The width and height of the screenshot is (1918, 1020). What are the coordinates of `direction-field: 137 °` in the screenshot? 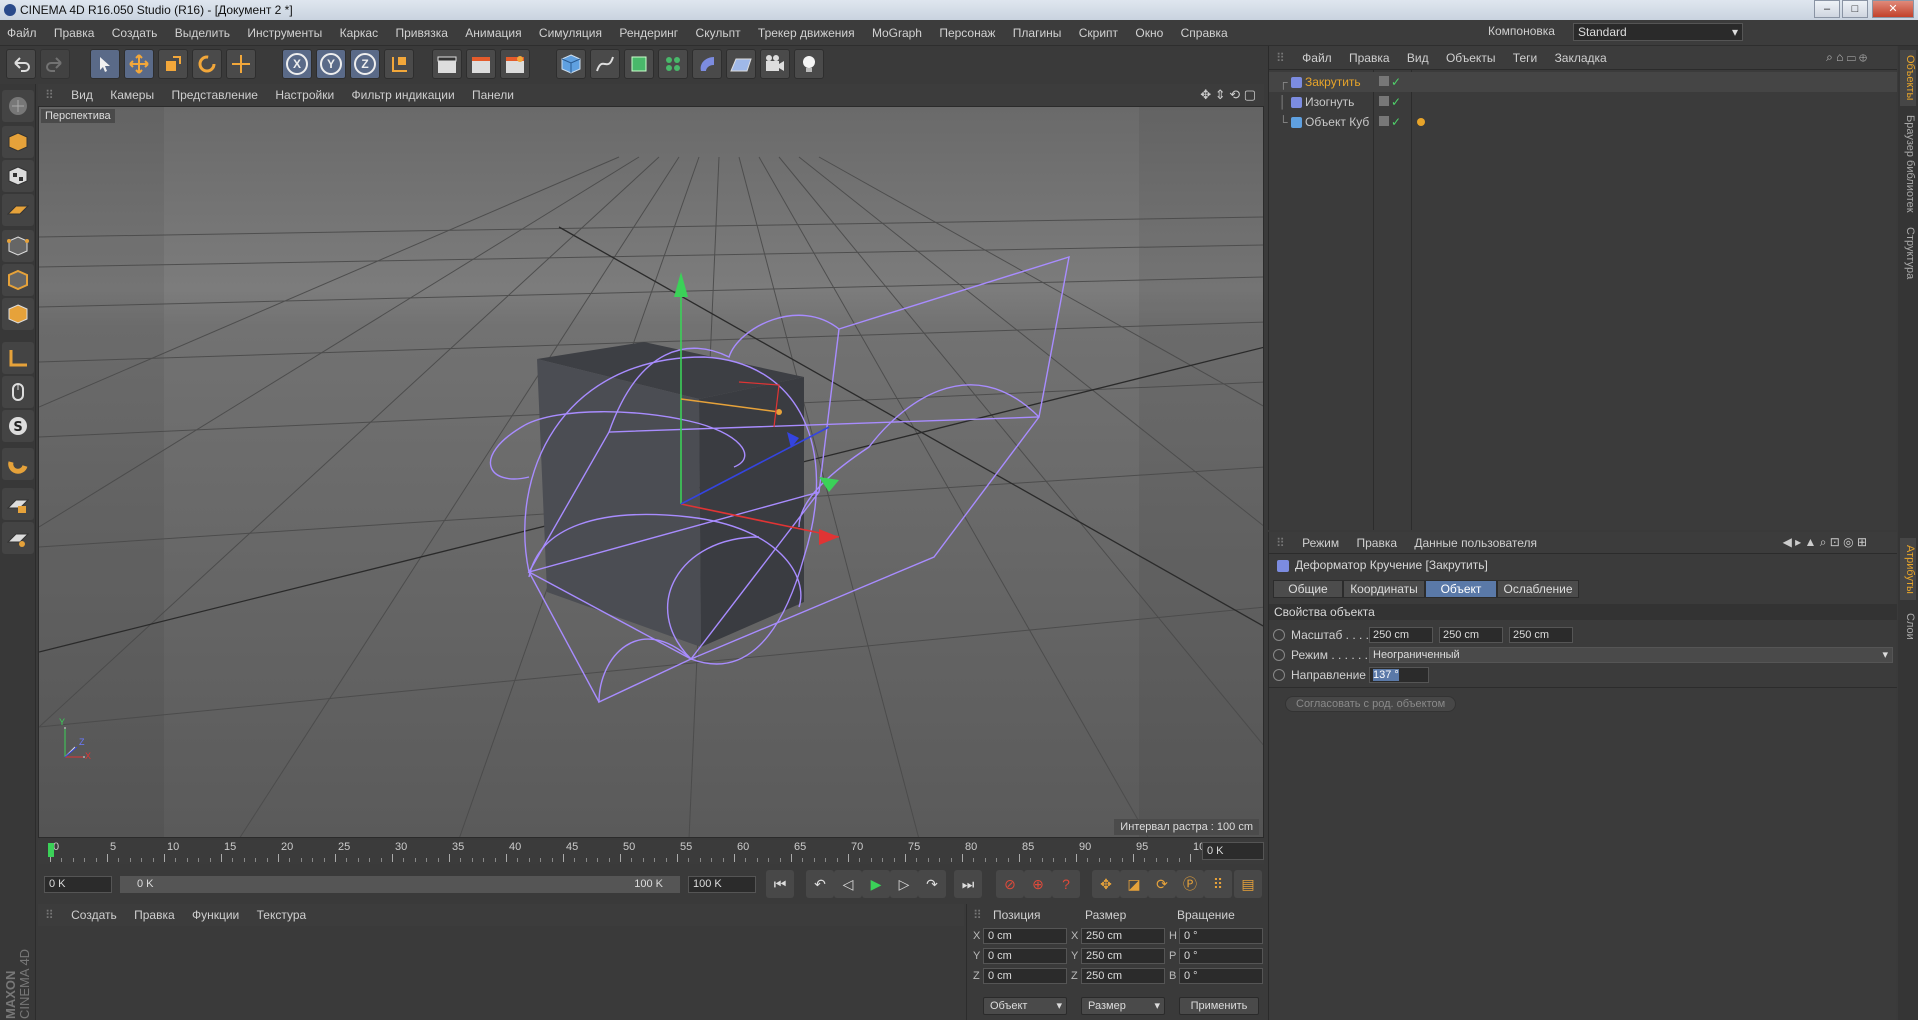 It's located at (1399, 675).